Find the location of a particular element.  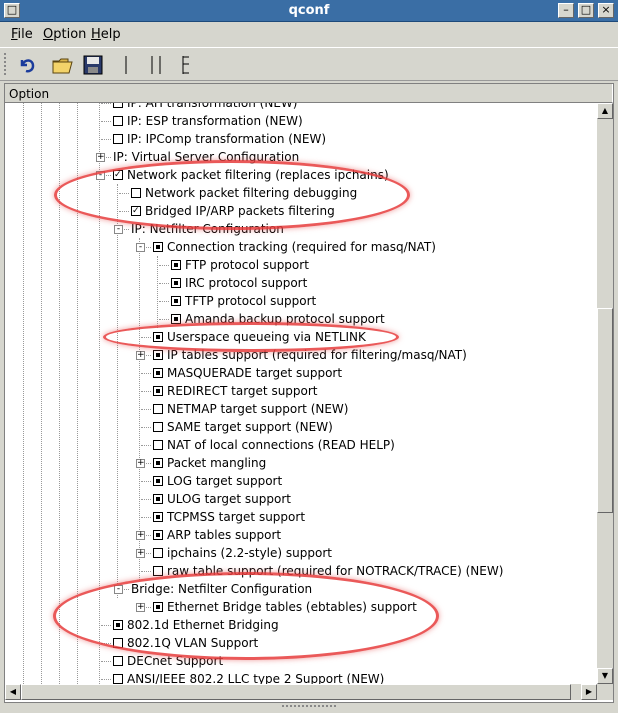

open-button is located at coordinates (63, 65).